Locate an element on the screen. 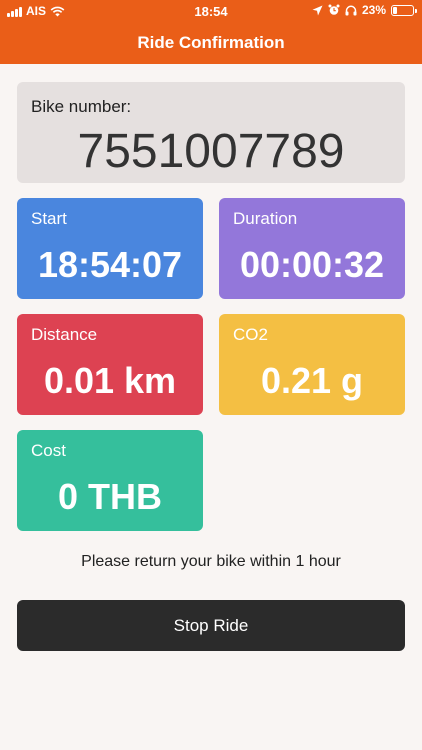 The image size is (422, 750). stop-ride-button: Stop Ride is located at coordinates (211, 625).